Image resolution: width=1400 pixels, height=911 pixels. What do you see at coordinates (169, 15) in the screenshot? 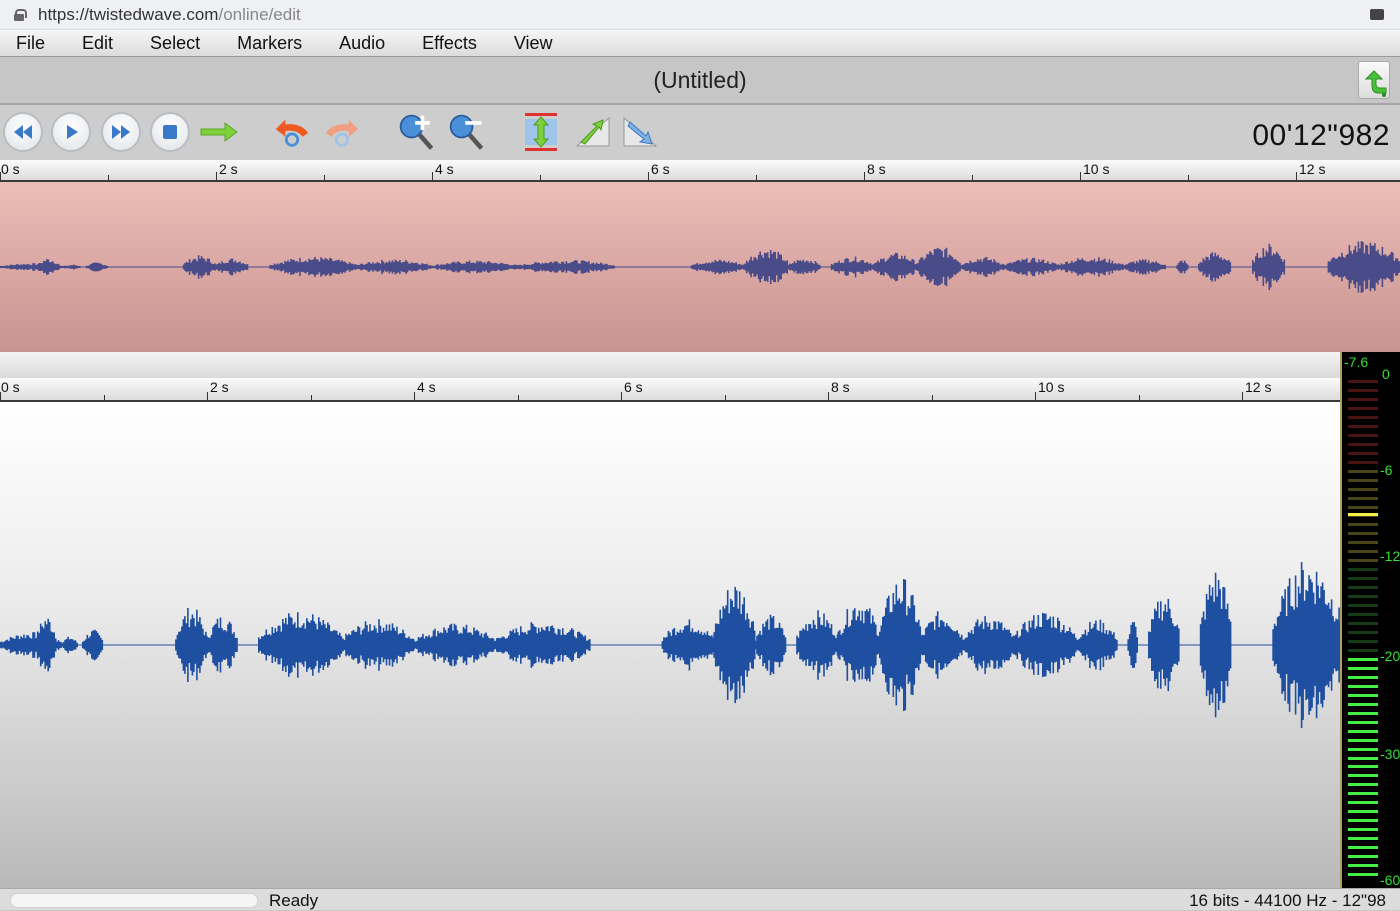
I see `url-text: https://twistedwave.com/online/edit` at bounding box center [169, 15].